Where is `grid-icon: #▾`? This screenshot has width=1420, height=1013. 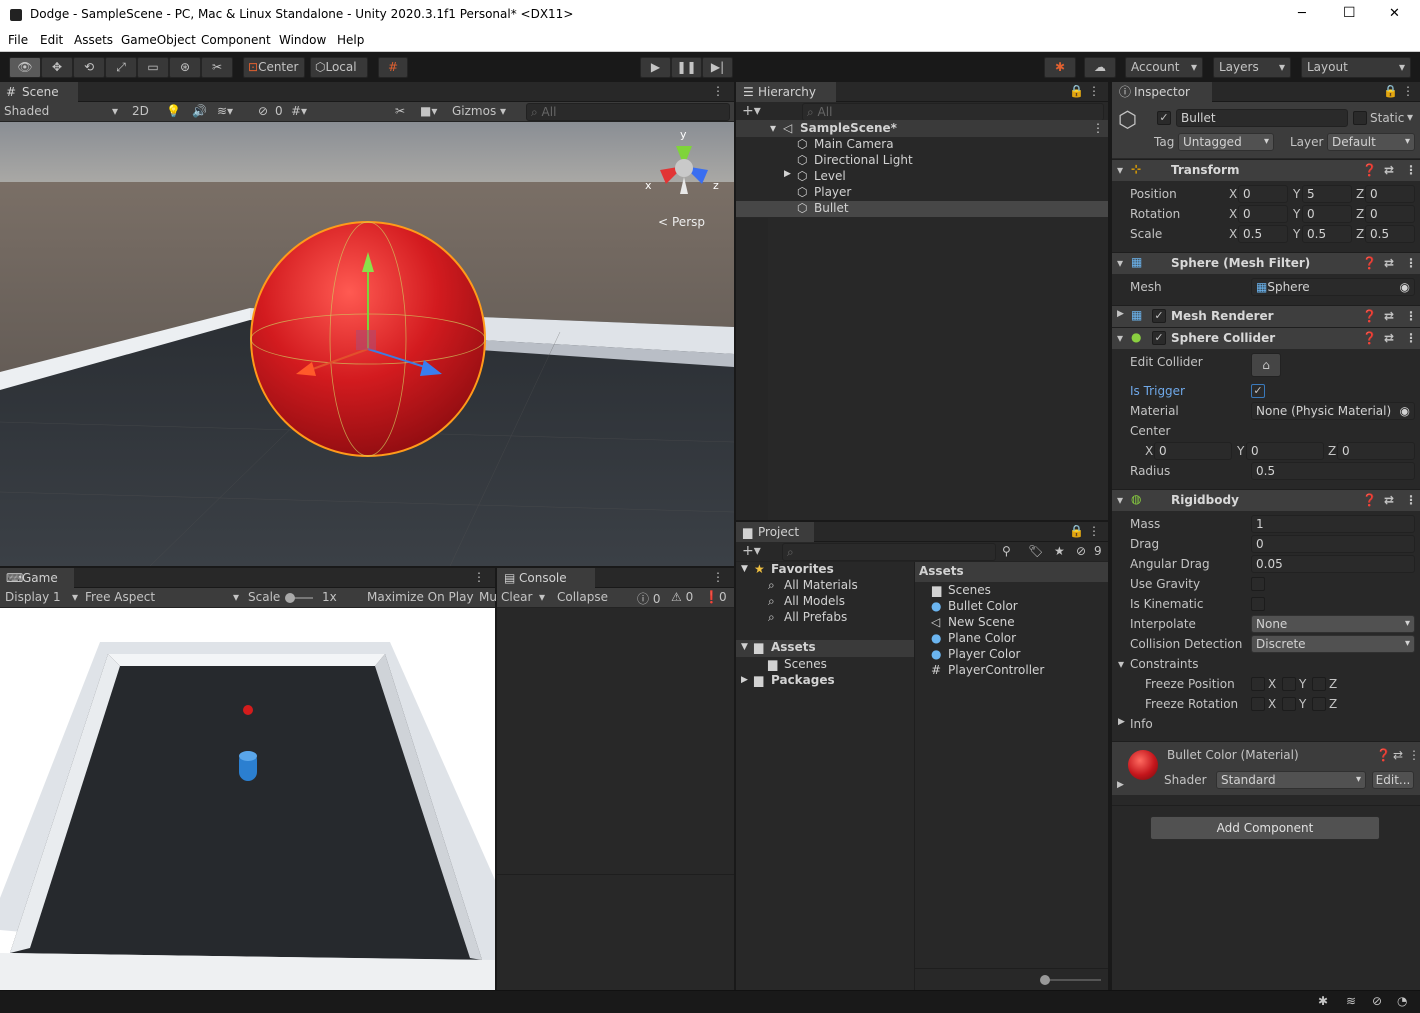
grid-icon: #▾ is located at coordinates (299, 111).